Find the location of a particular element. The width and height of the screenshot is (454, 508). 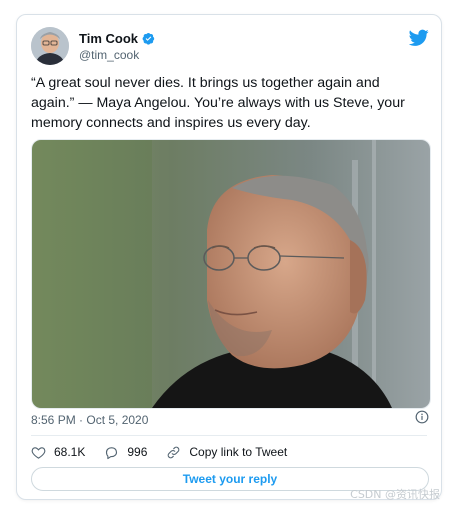

watermark: CSDN @资讯快报 is located at coordinates (395, 494).